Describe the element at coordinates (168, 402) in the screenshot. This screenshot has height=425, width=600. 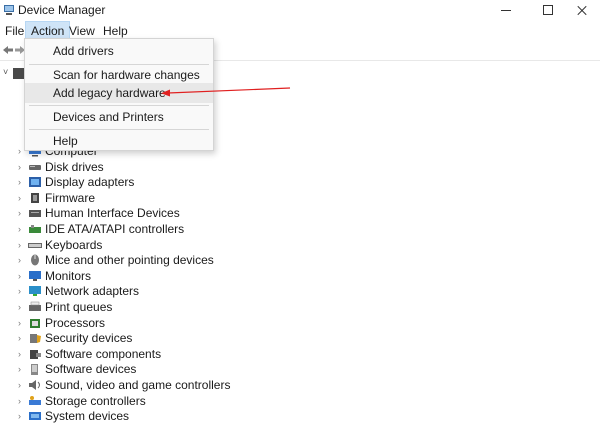
I see `tree-item: › Storage controllers` at that location.